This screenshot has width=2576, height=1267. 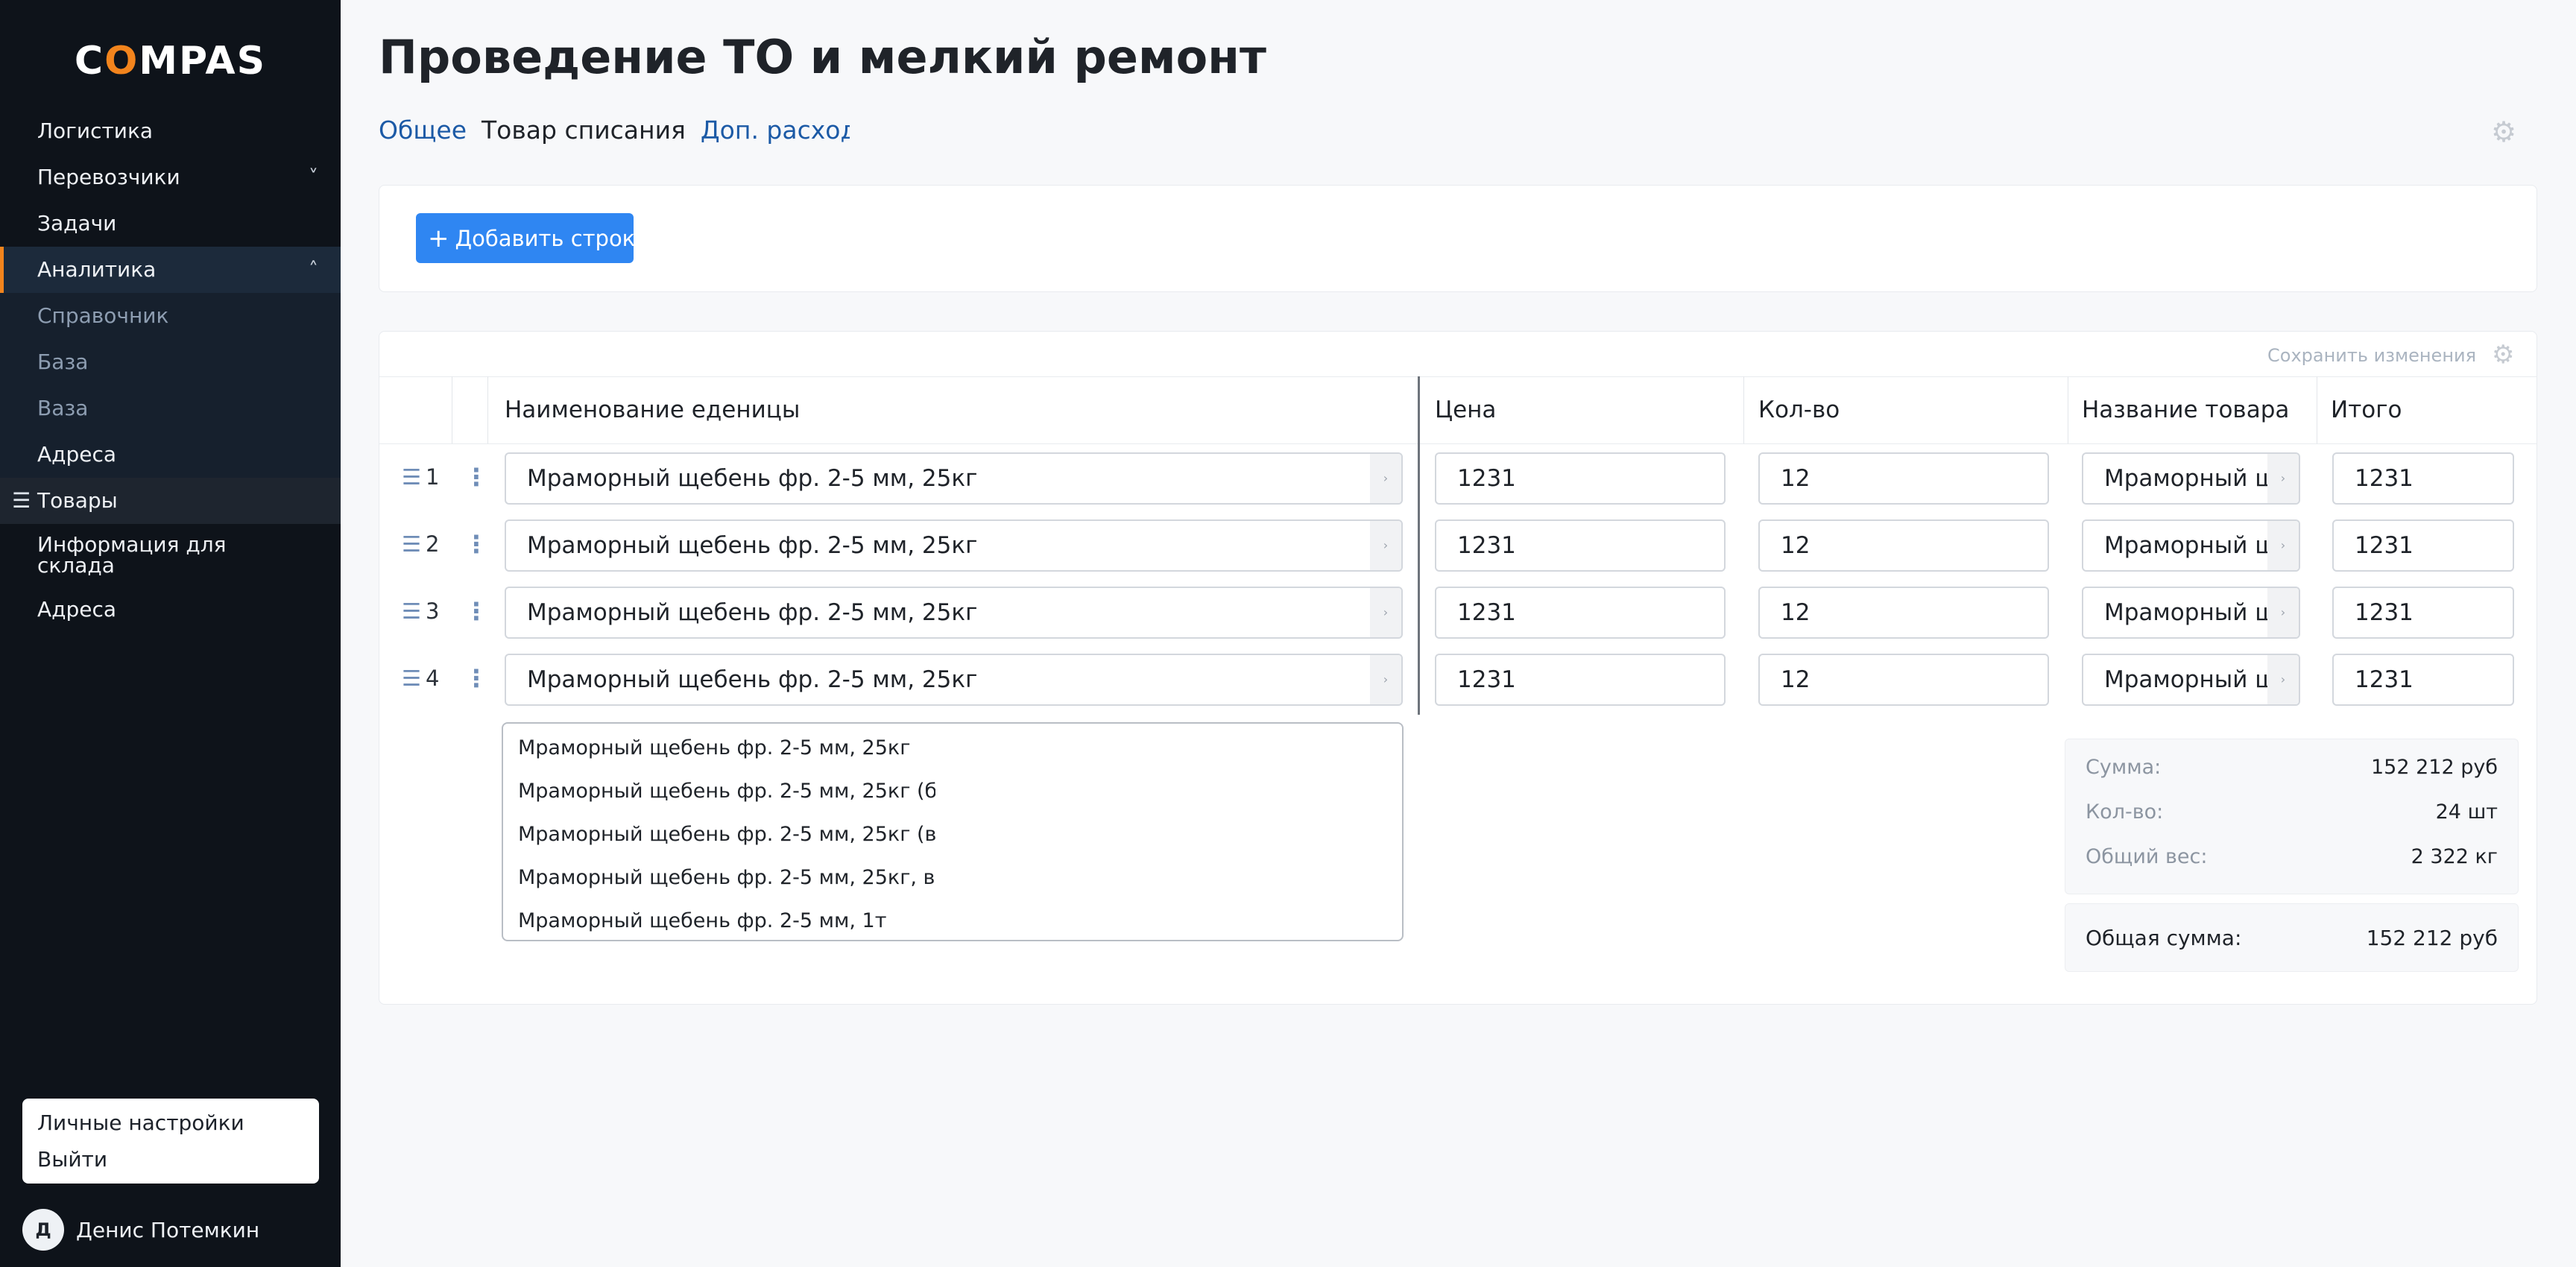 What do you see at coordinates (170, 610) in the screenshot?
I see `sidebar-item-addresses-2: Адреса` at bounding box center [170, 610].